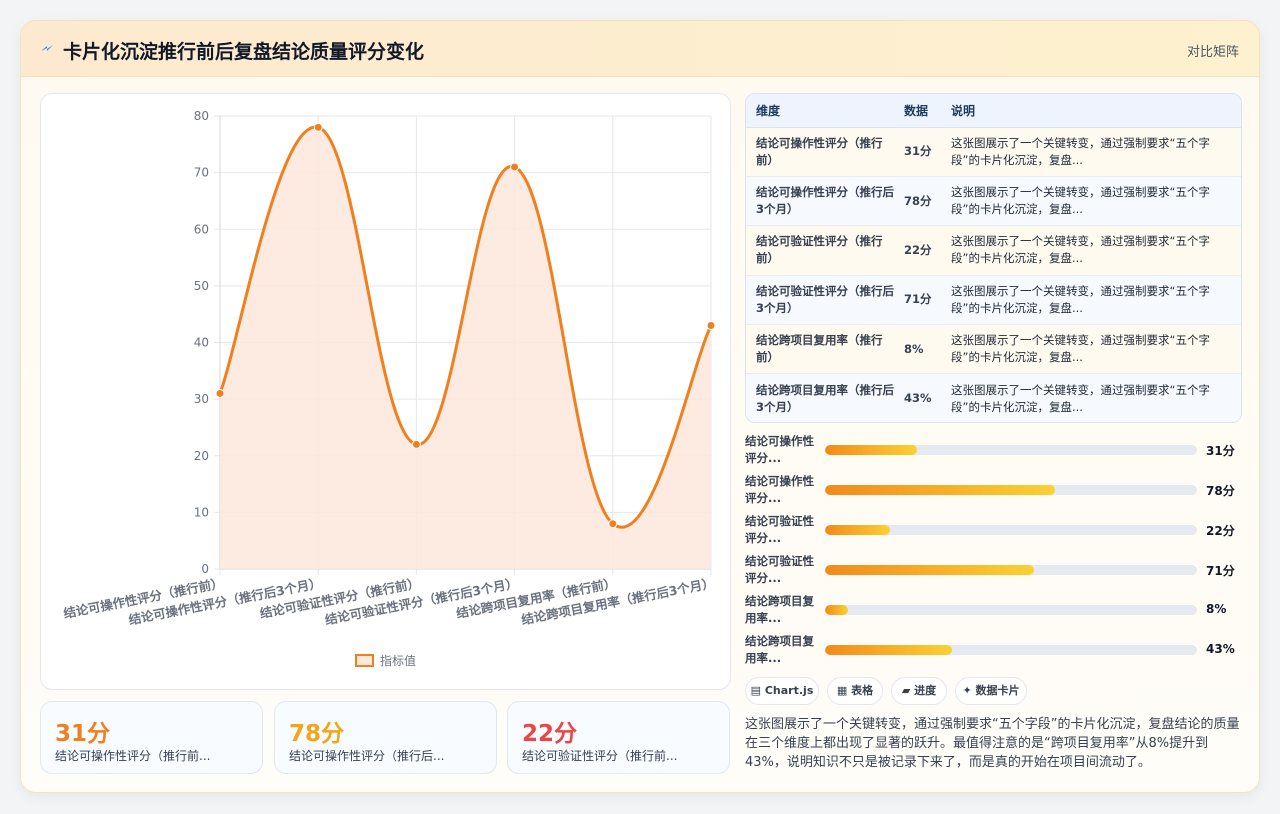  What do you see at coordinates (550, 734) in the screenshot?
I see `kpi-value: 22分` at bounding box center [550, 734].